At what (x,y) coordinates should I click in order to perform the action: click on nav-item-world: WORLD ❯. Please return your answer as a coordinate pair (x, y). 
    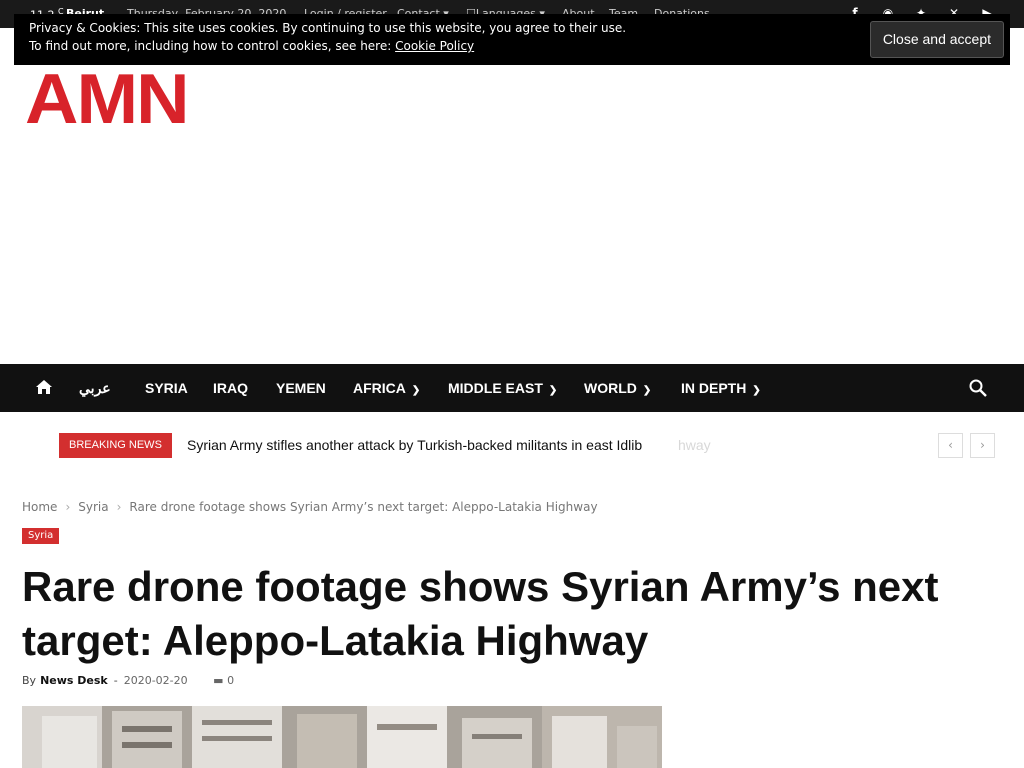
    Looking at the image, I should click on (617, 388).